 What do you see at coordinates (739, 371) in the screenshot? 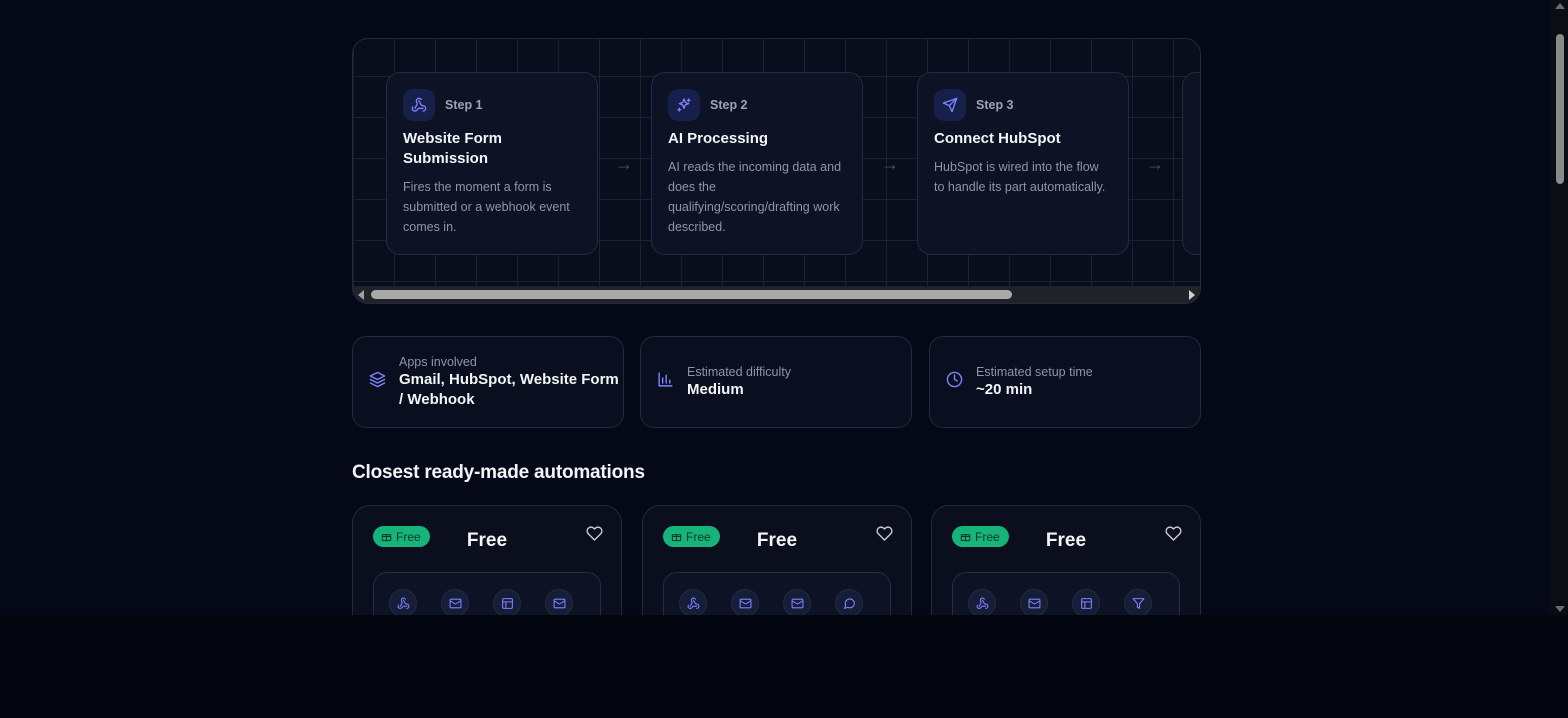
I see `info-label: Estimated difficulty` at bounding box center [739, 371].